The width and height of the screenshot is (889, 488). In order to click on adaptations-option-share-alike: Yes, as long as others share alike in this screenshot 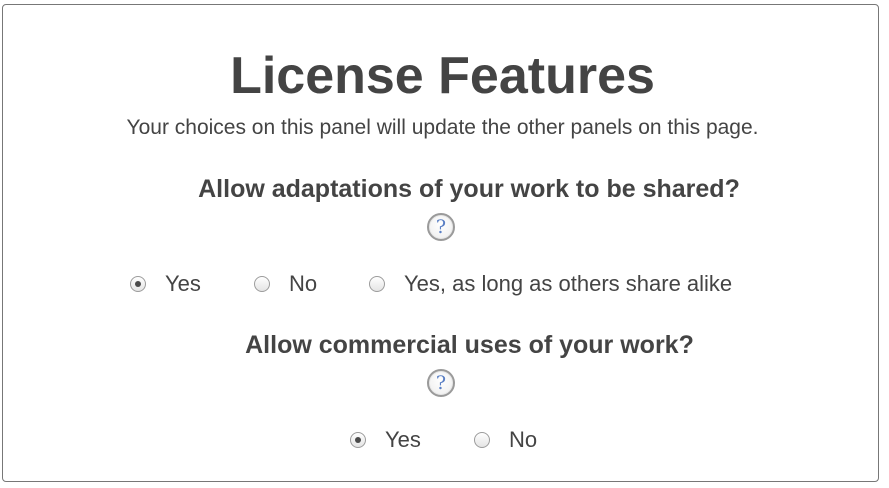, I will do `click(550, 284)`.